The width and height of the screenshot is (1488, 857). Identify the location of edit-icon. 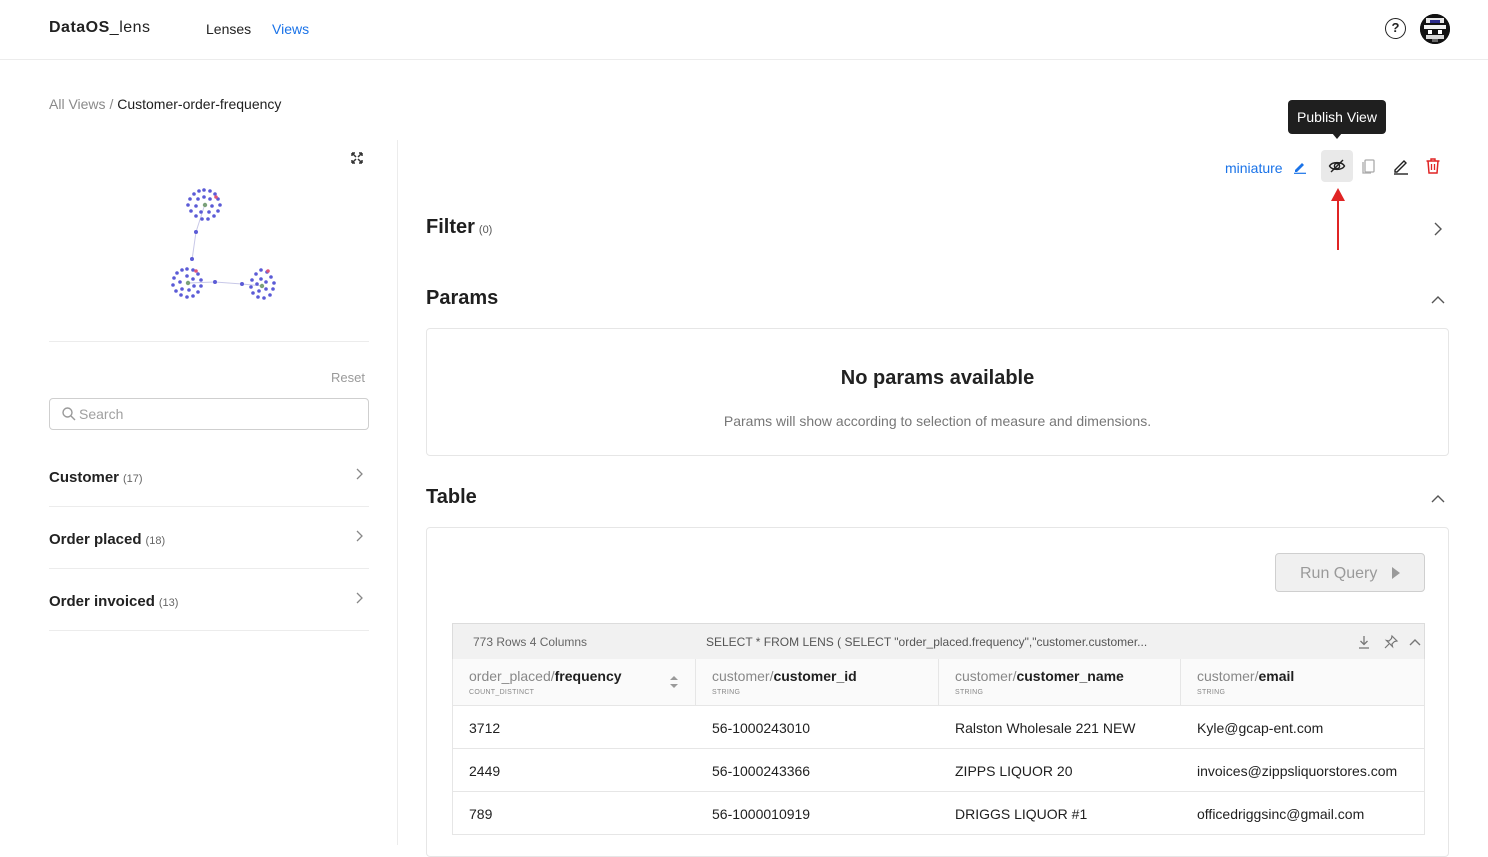
(1300, 167).